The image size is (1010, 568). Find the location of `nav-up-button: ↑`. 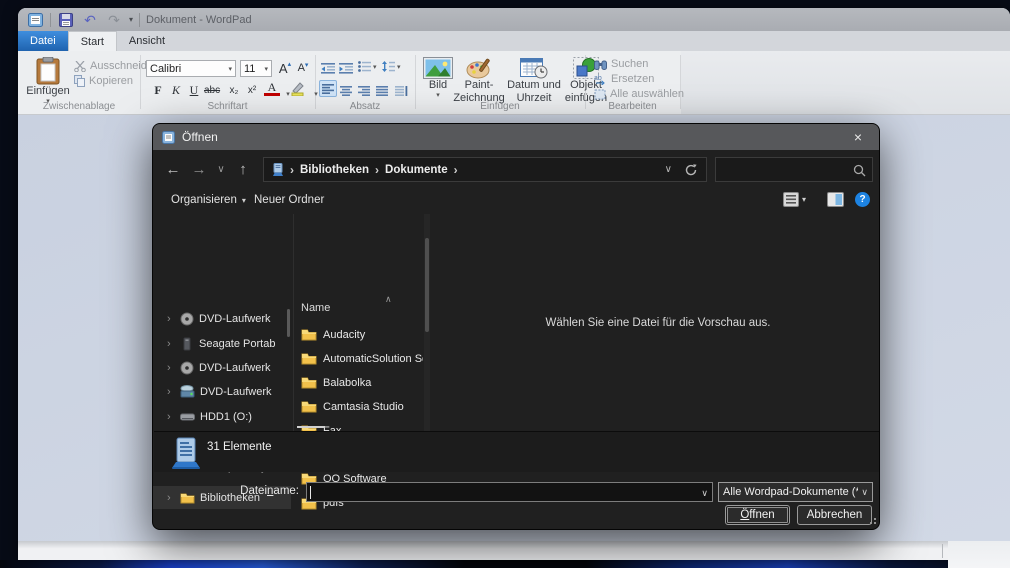

nav-up-button: ↑ is located at coordinates (243, 169).